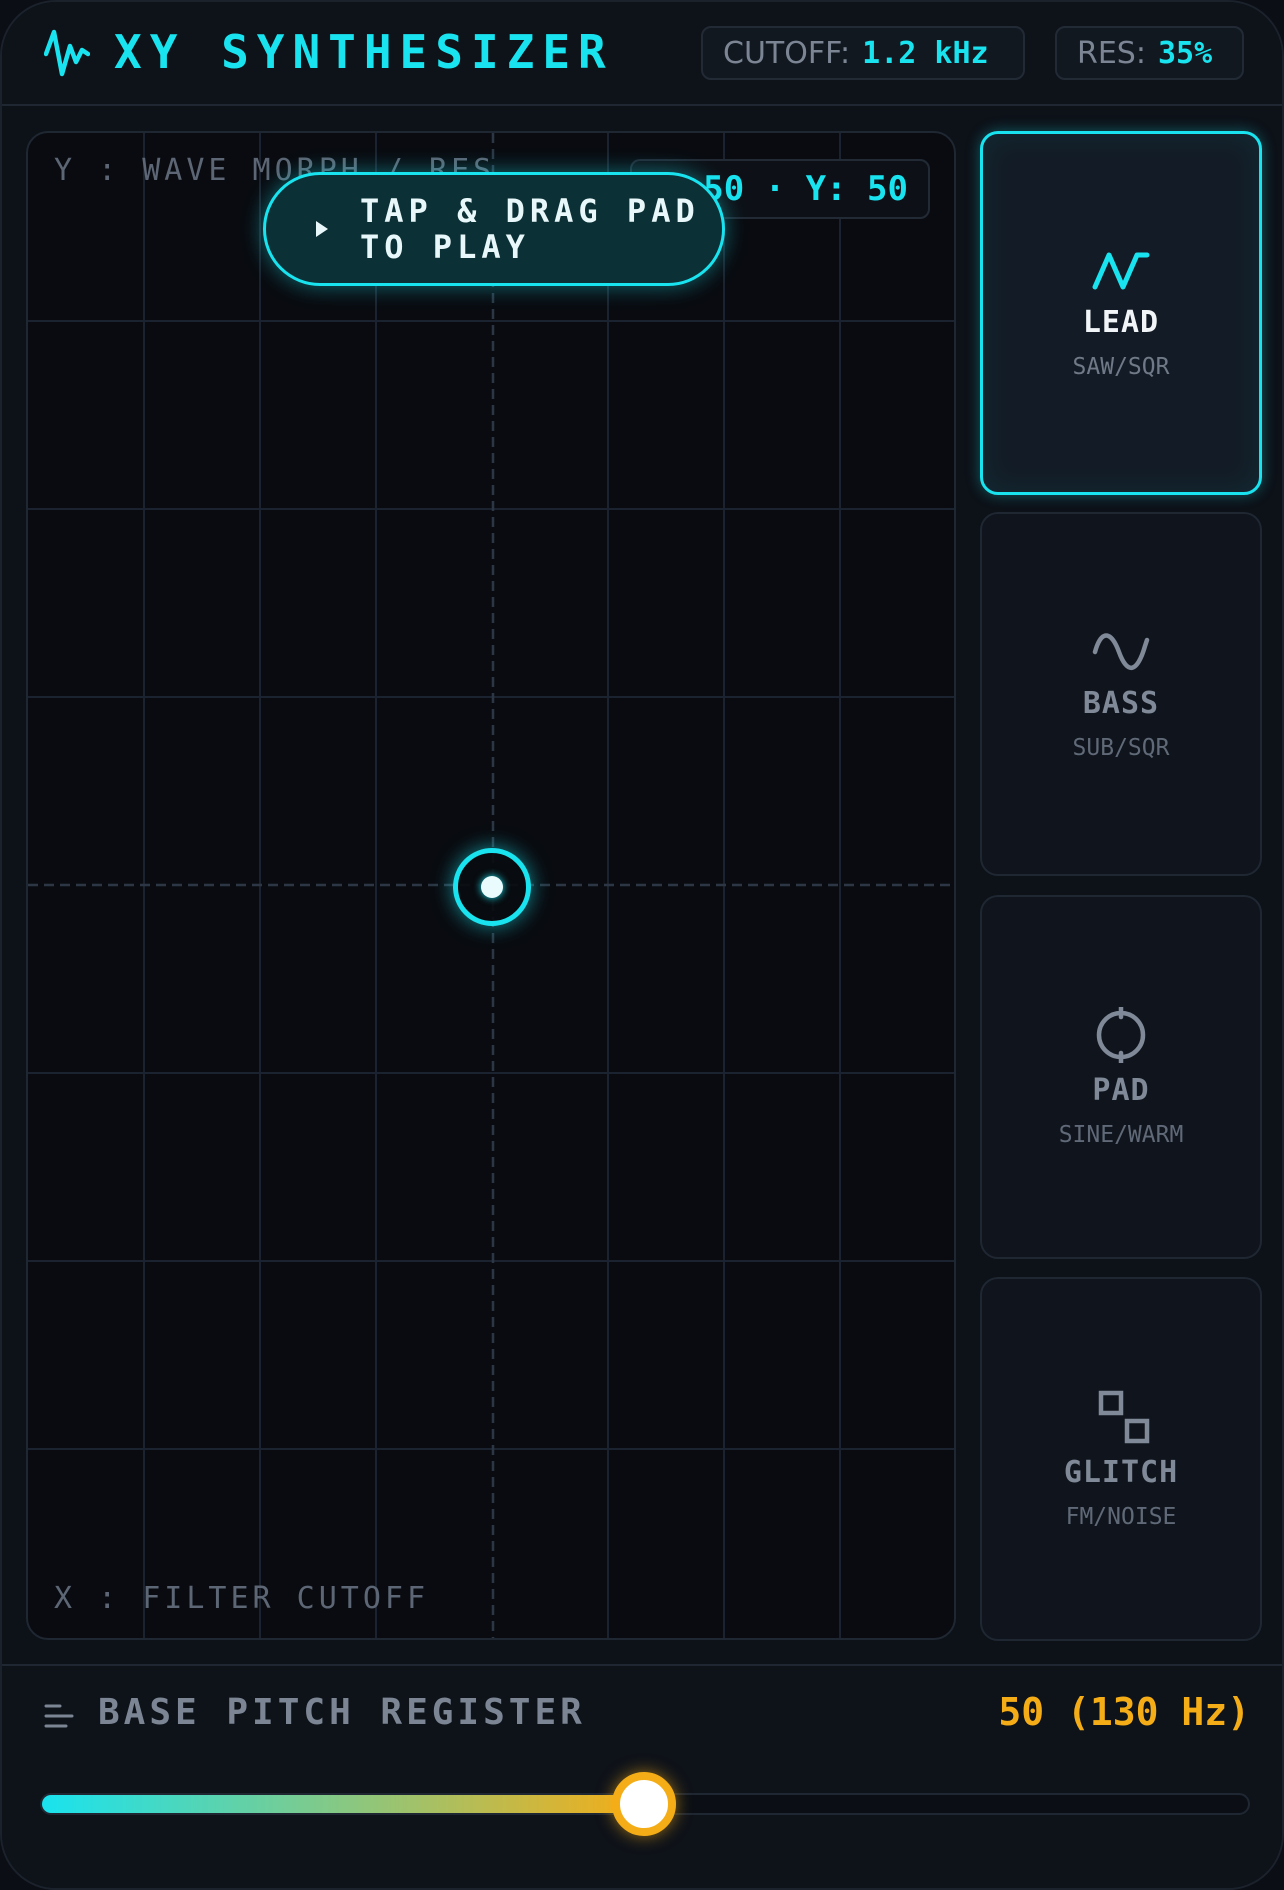 The image size is (1284, 1890). I want to click on pitch-label: BASE PITCH REGISTER, so click(342, 1712).